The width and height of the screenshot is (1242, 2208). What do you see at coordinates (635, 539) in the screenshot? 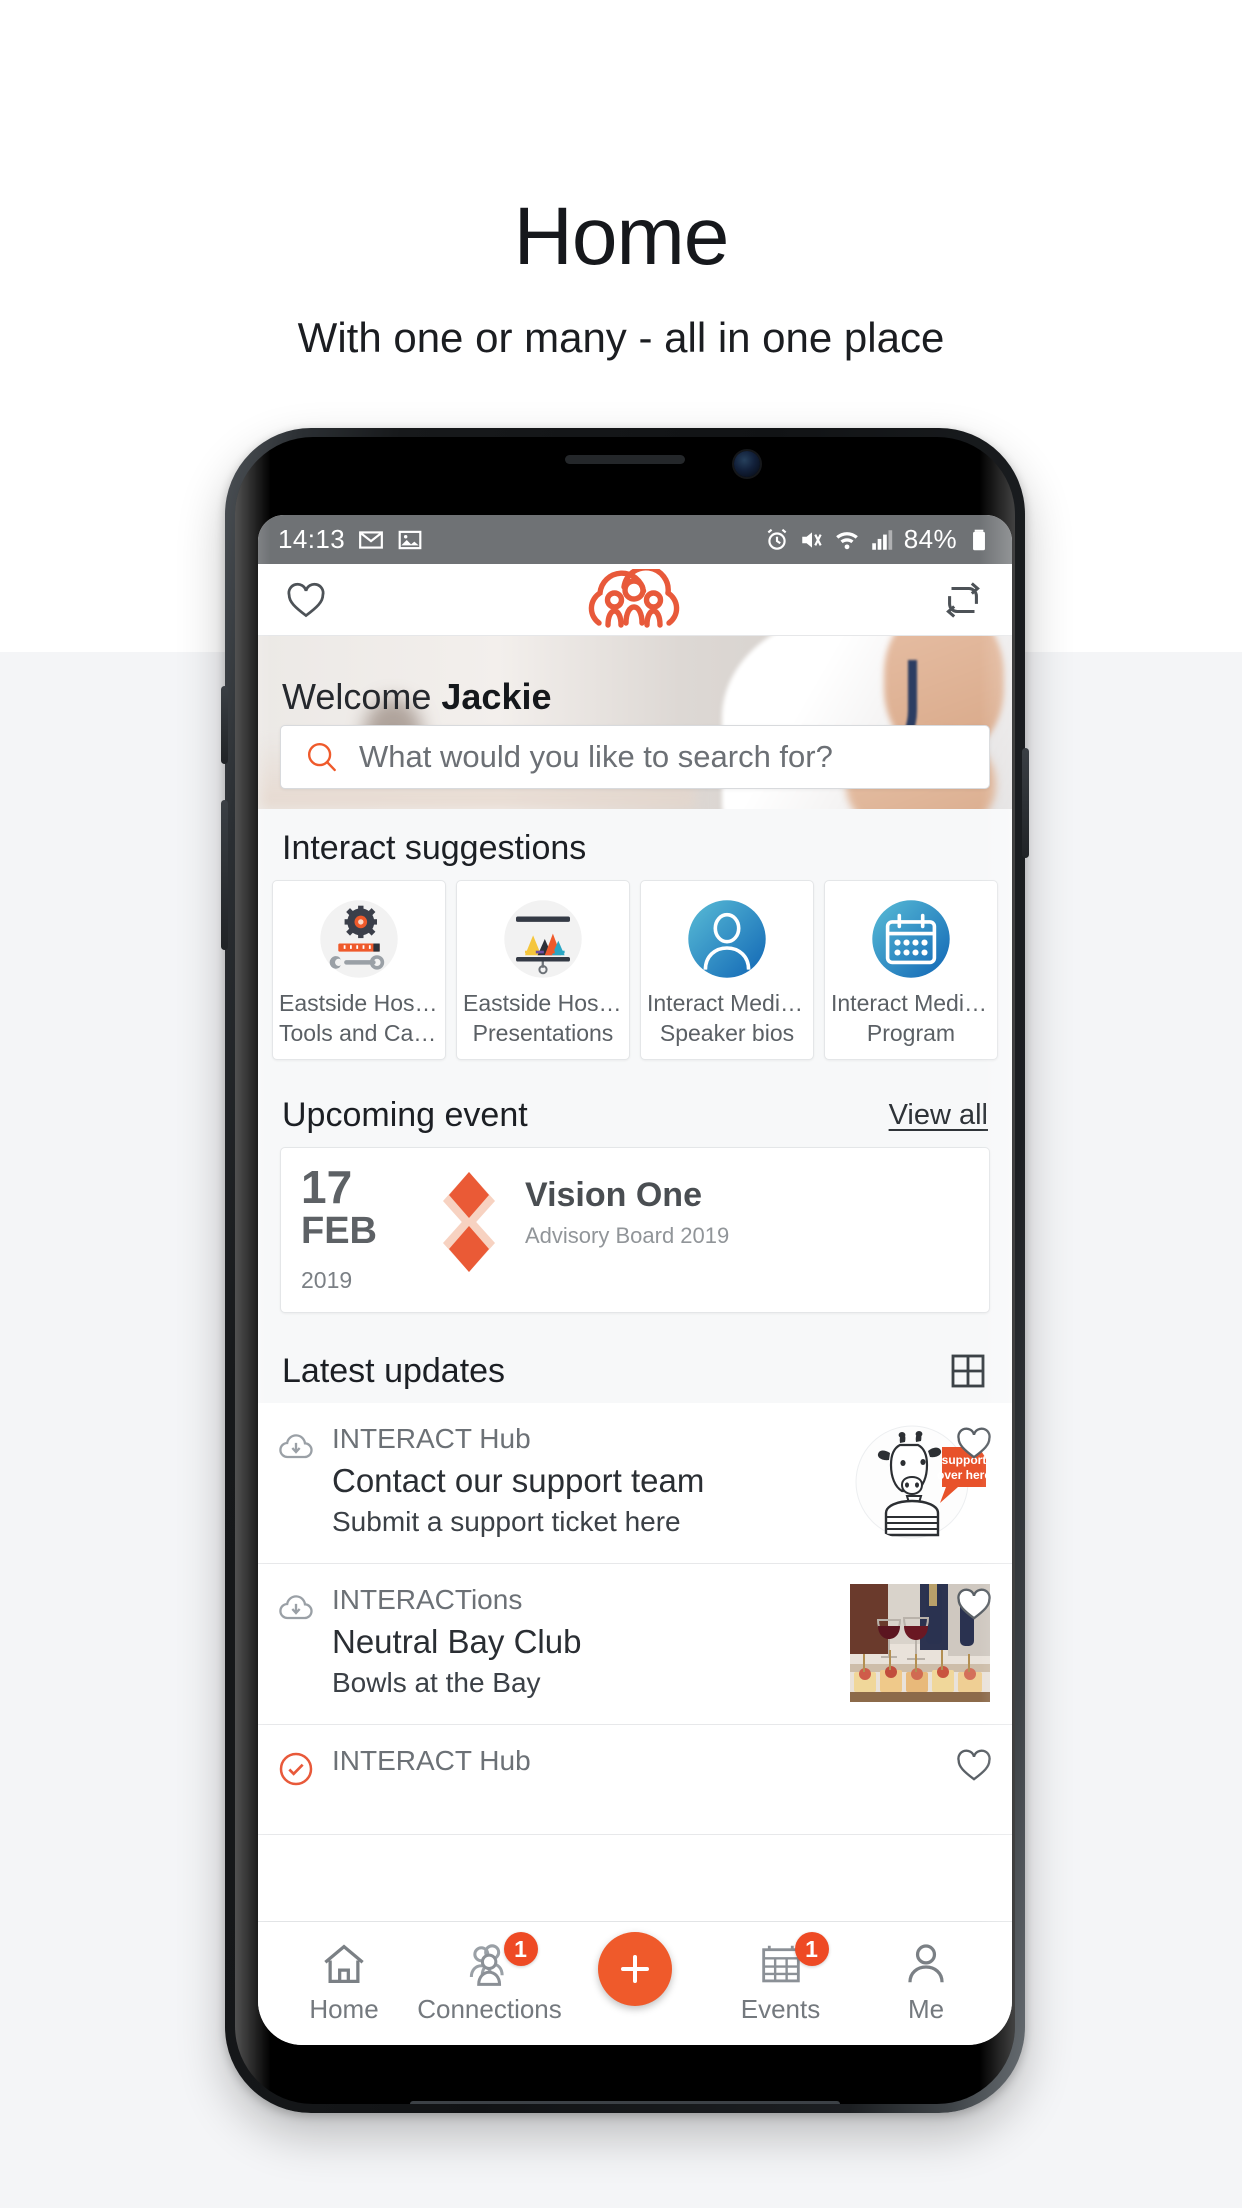
I see `android-status-bar: 14:13 84%` at bounding box center [635, 539].